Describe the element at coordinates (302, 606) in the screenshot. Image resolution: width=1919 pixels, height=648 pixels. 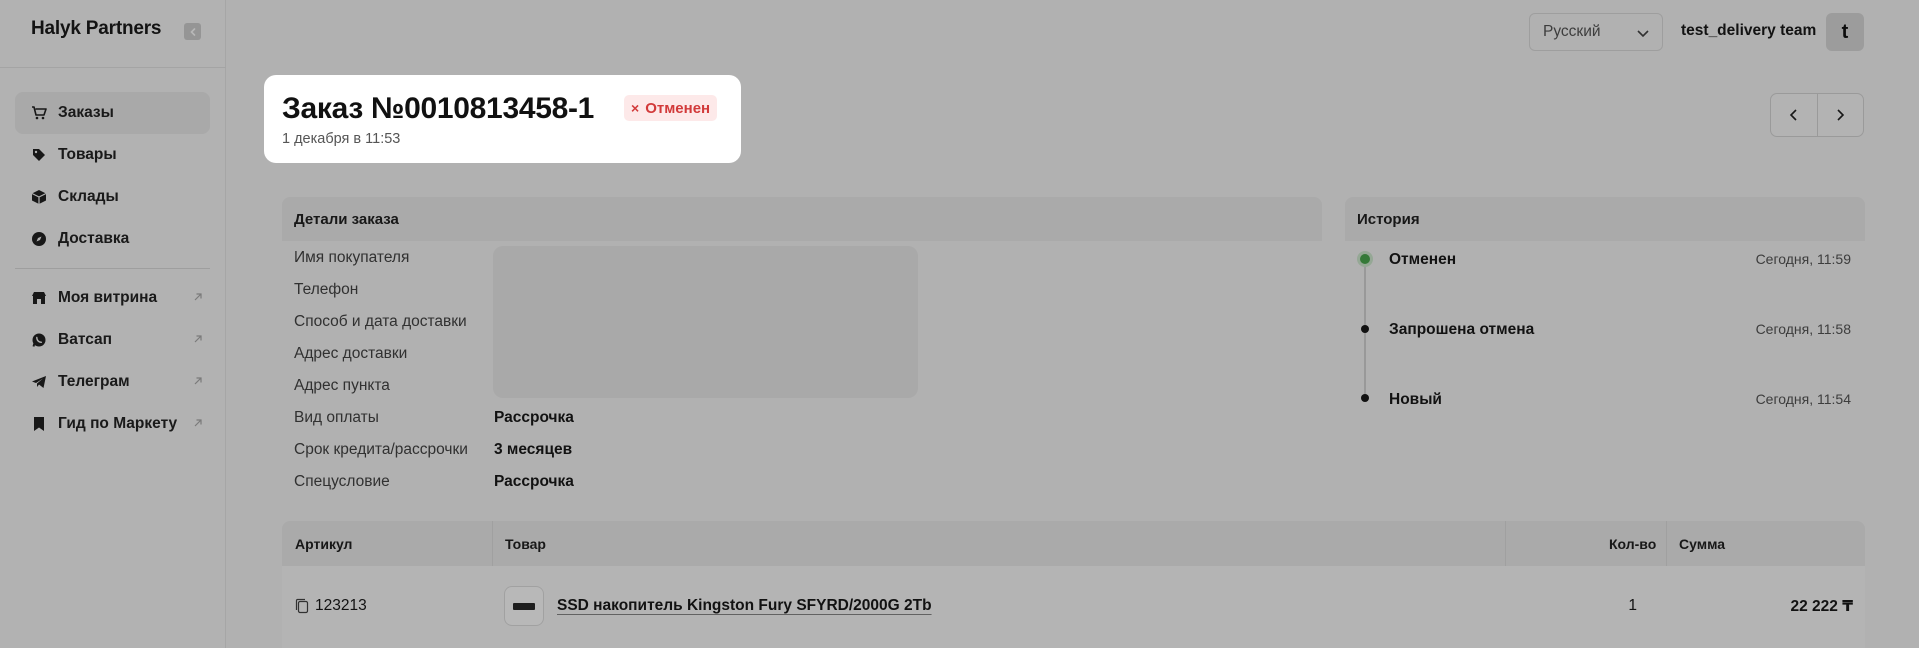
I see `copy-icon` at that location.